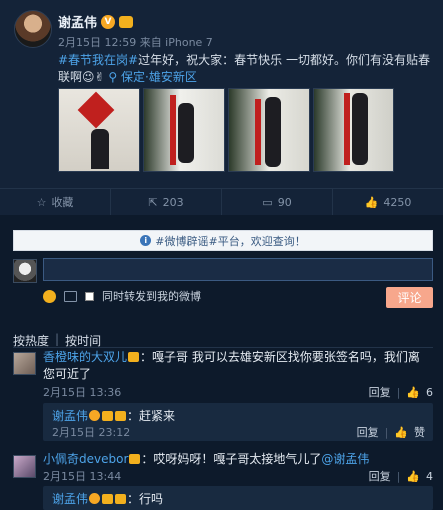 The width and height of the screenshot is (443, 510). Describe the element at coordinates (238, 498) in the screenshot. I see `reply-box: 谢孟伟 ：行吗` at that location.